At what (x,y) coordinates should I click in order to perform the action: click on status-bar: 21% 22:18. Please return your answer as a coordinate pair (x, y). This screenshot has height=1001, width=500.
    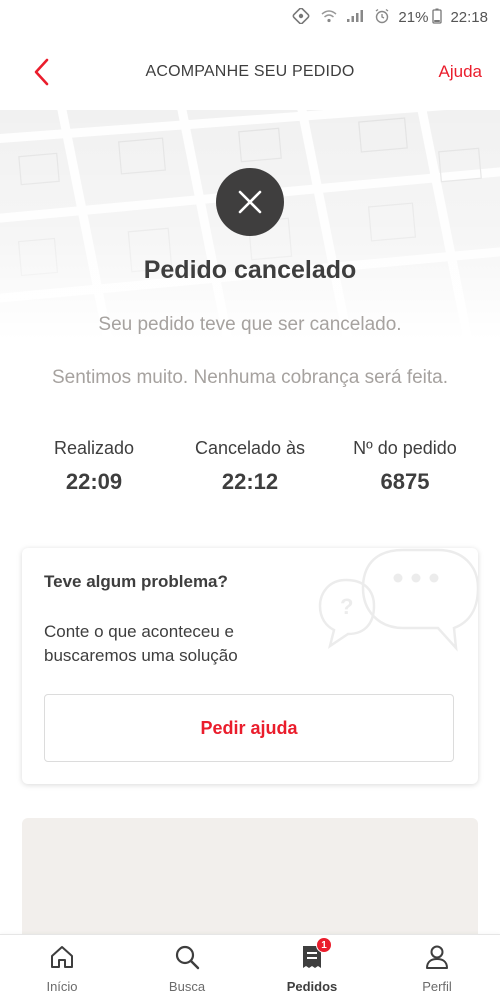
    Looking at the image, I should click on (250, 17).